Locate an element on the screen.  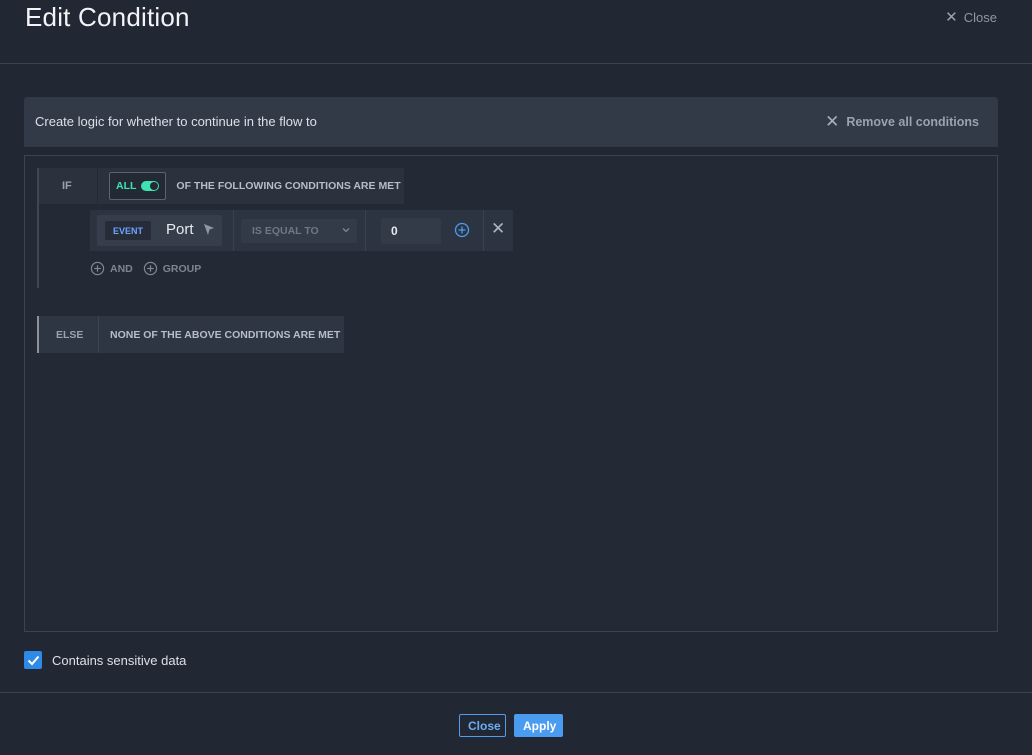
event-badge: EVENT is located at coordinates (128, 230).